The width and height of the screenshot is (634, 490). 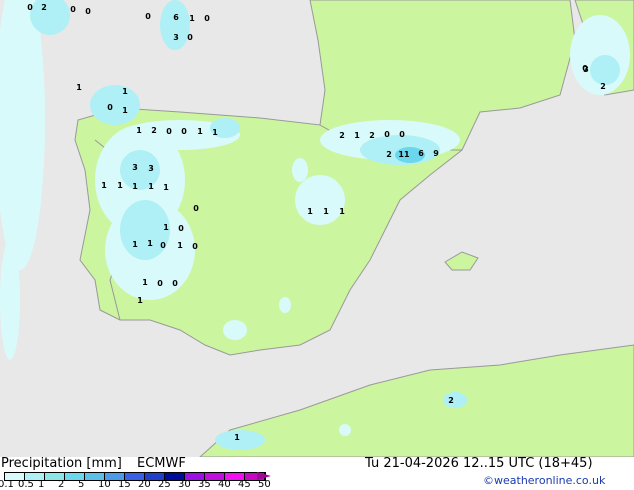 What do you see at coordinates (244, 484) in the screenshot?
I see `scale-tick-label: 45` at bounding box center [244, 484].